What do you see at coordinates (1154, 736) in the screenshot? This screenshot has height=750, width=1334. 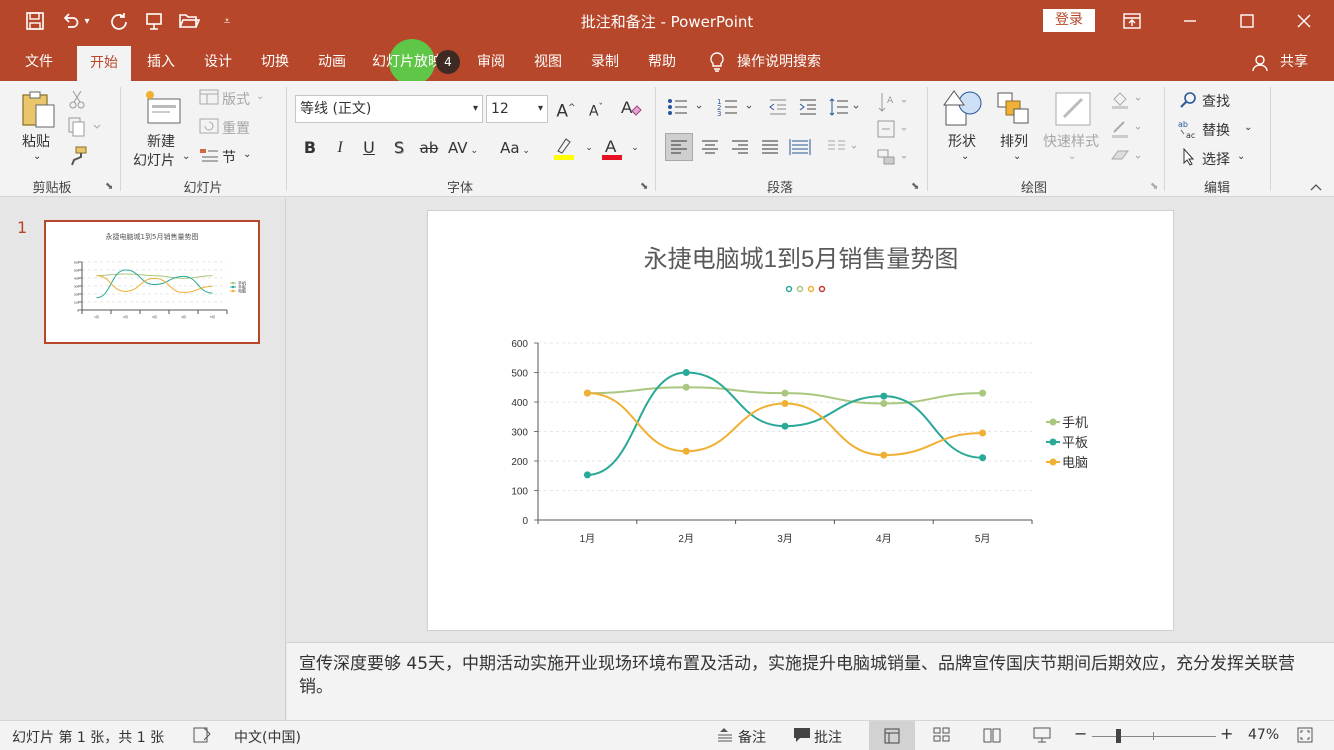 I see `zoom-slider-track` at bounding box center [1154, 736].